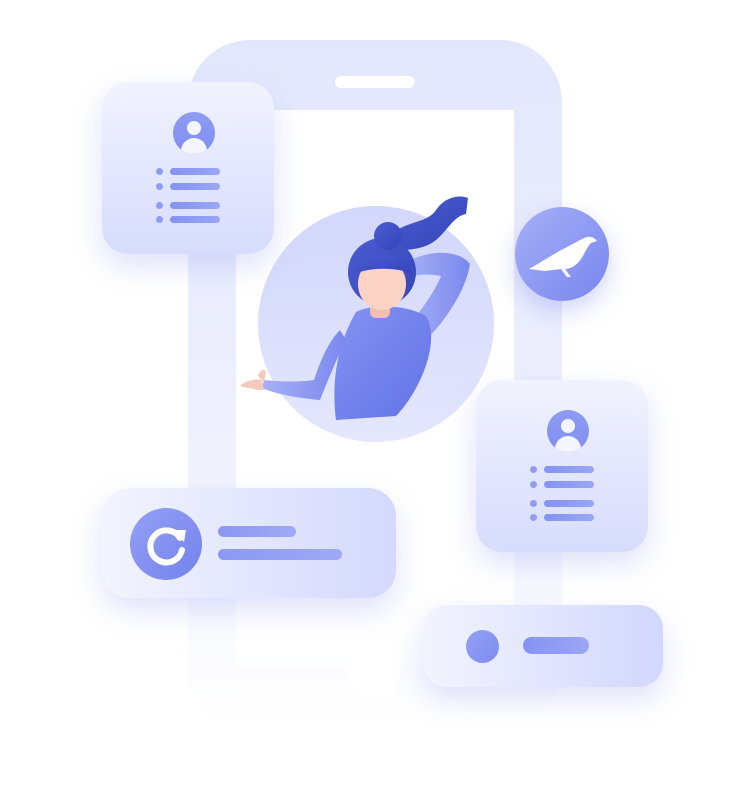 This screenshot has height=800, width=750. I want to click on phone-speaker, so click(375, 82).